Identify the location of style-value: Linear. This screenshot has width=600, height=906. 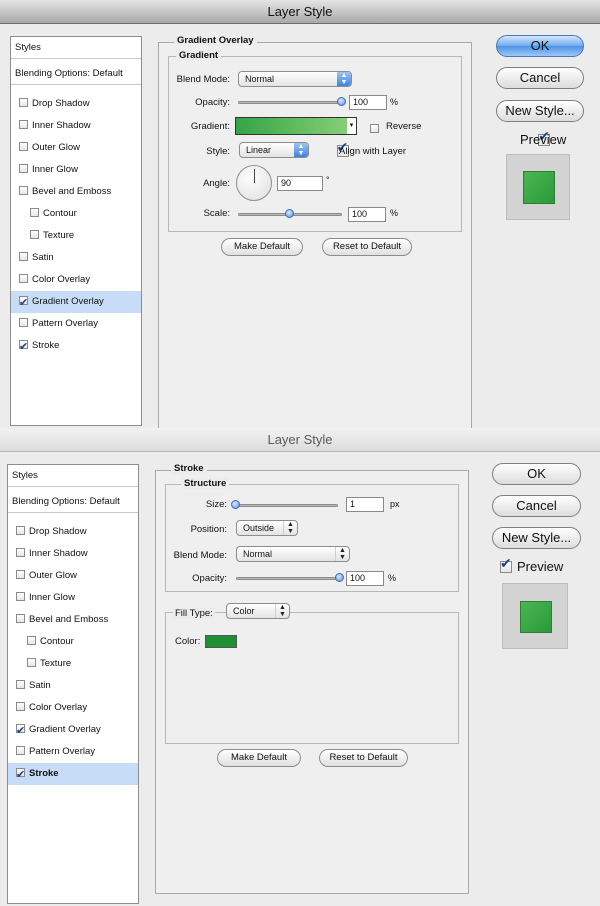
(259, 150).